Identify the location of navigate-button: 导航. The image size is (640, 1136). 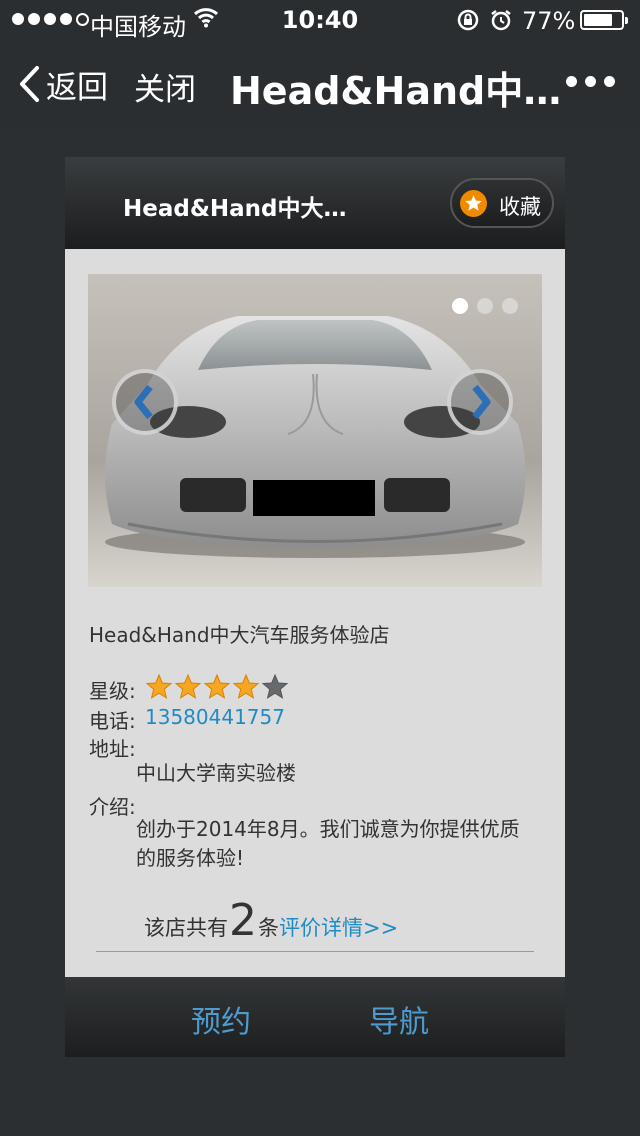
(399, 1019).